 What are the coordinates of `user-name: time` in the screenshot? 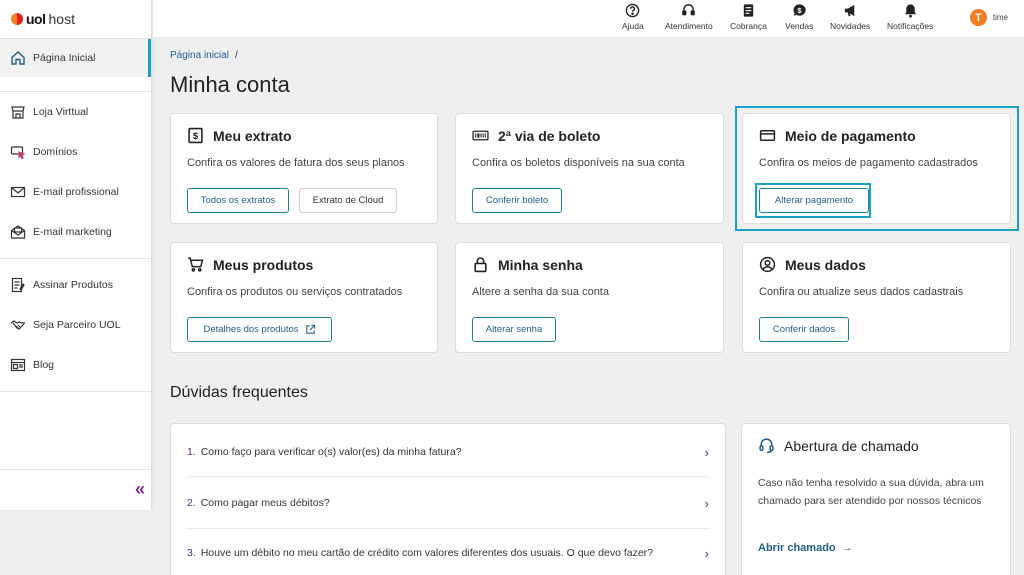 It's located at (1000, 17).